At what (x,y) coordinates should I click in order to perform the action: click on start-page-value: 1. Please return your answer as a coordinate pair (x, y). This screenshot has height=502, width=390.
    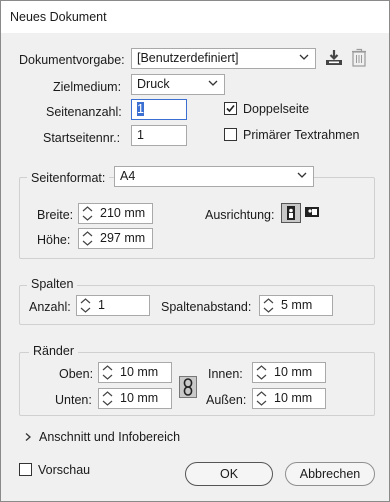
    Looking at the image, I should click on (140, 135).